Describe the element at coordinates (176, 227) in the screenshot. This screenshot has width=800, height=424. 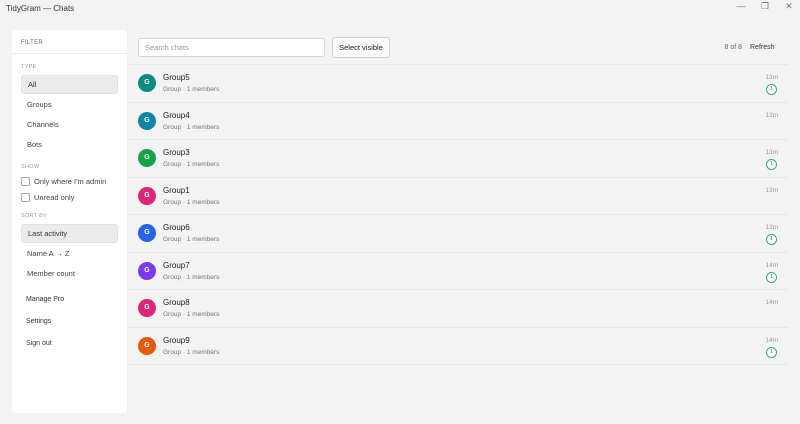
I see `chat-name: Group6` at that location.